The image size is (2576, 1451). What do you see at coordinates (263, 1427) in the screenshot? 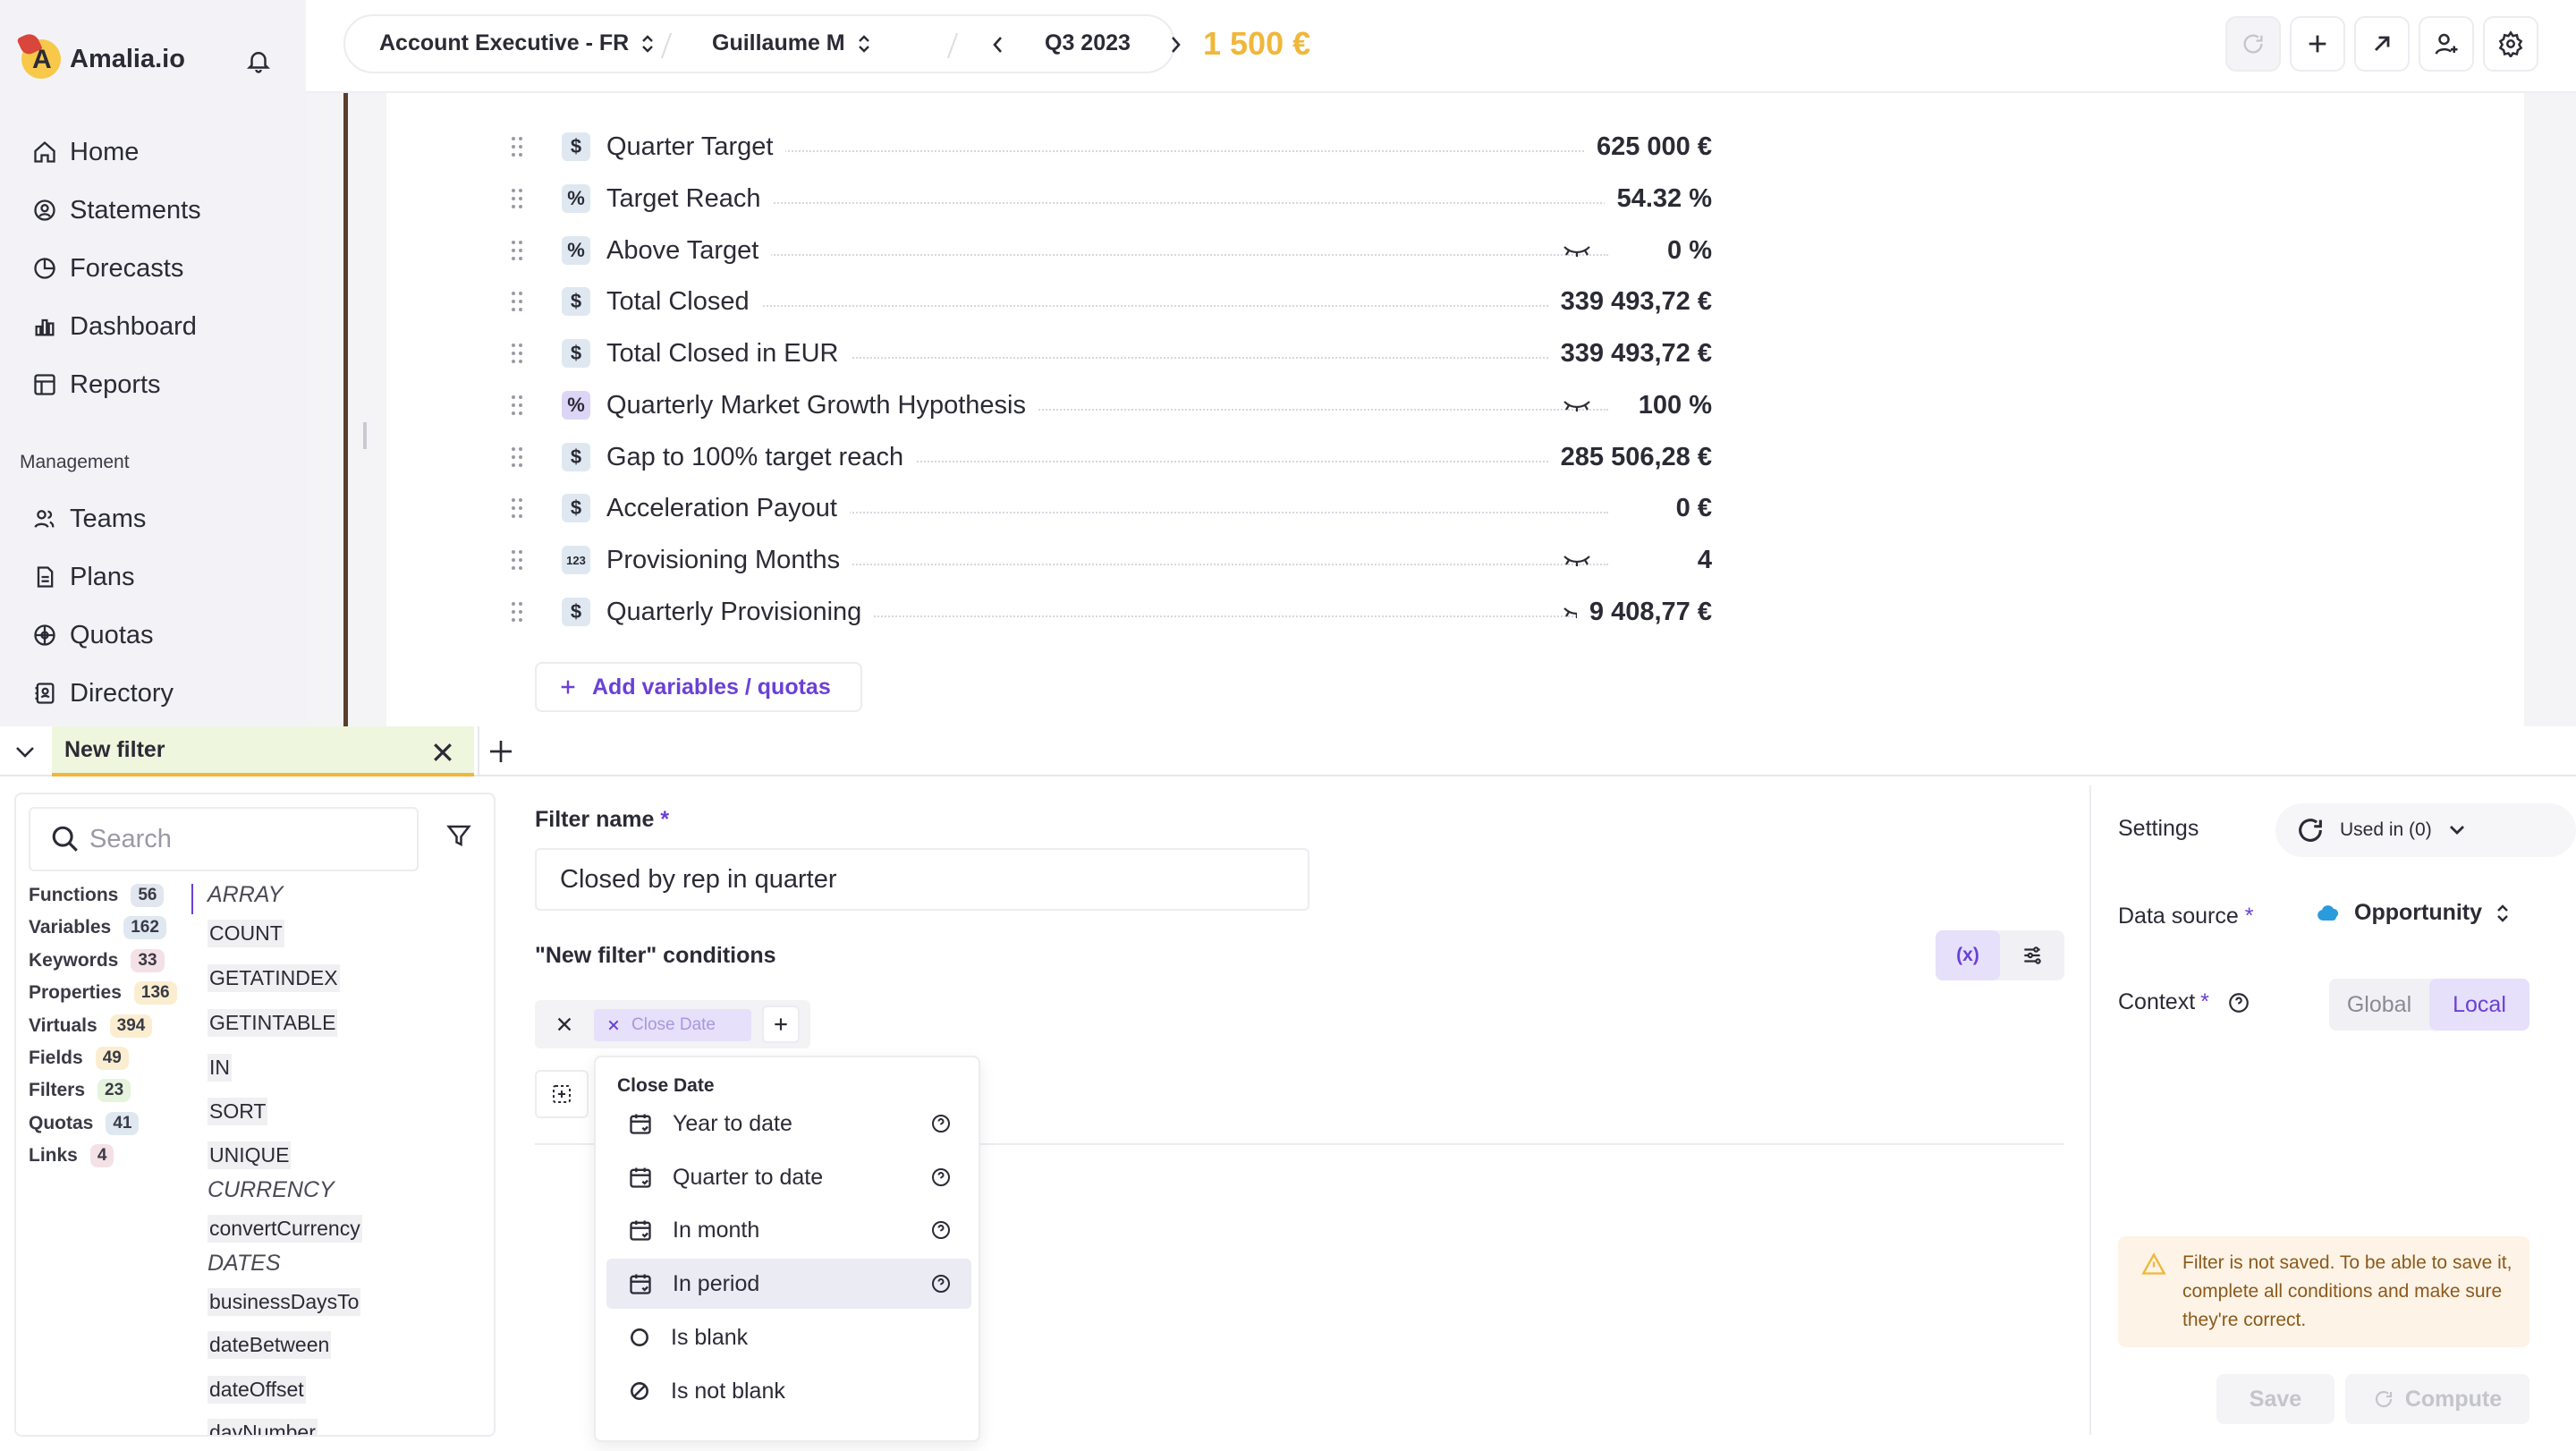
I see `function-item: dayNumber` at bounding box center [263, 1427].